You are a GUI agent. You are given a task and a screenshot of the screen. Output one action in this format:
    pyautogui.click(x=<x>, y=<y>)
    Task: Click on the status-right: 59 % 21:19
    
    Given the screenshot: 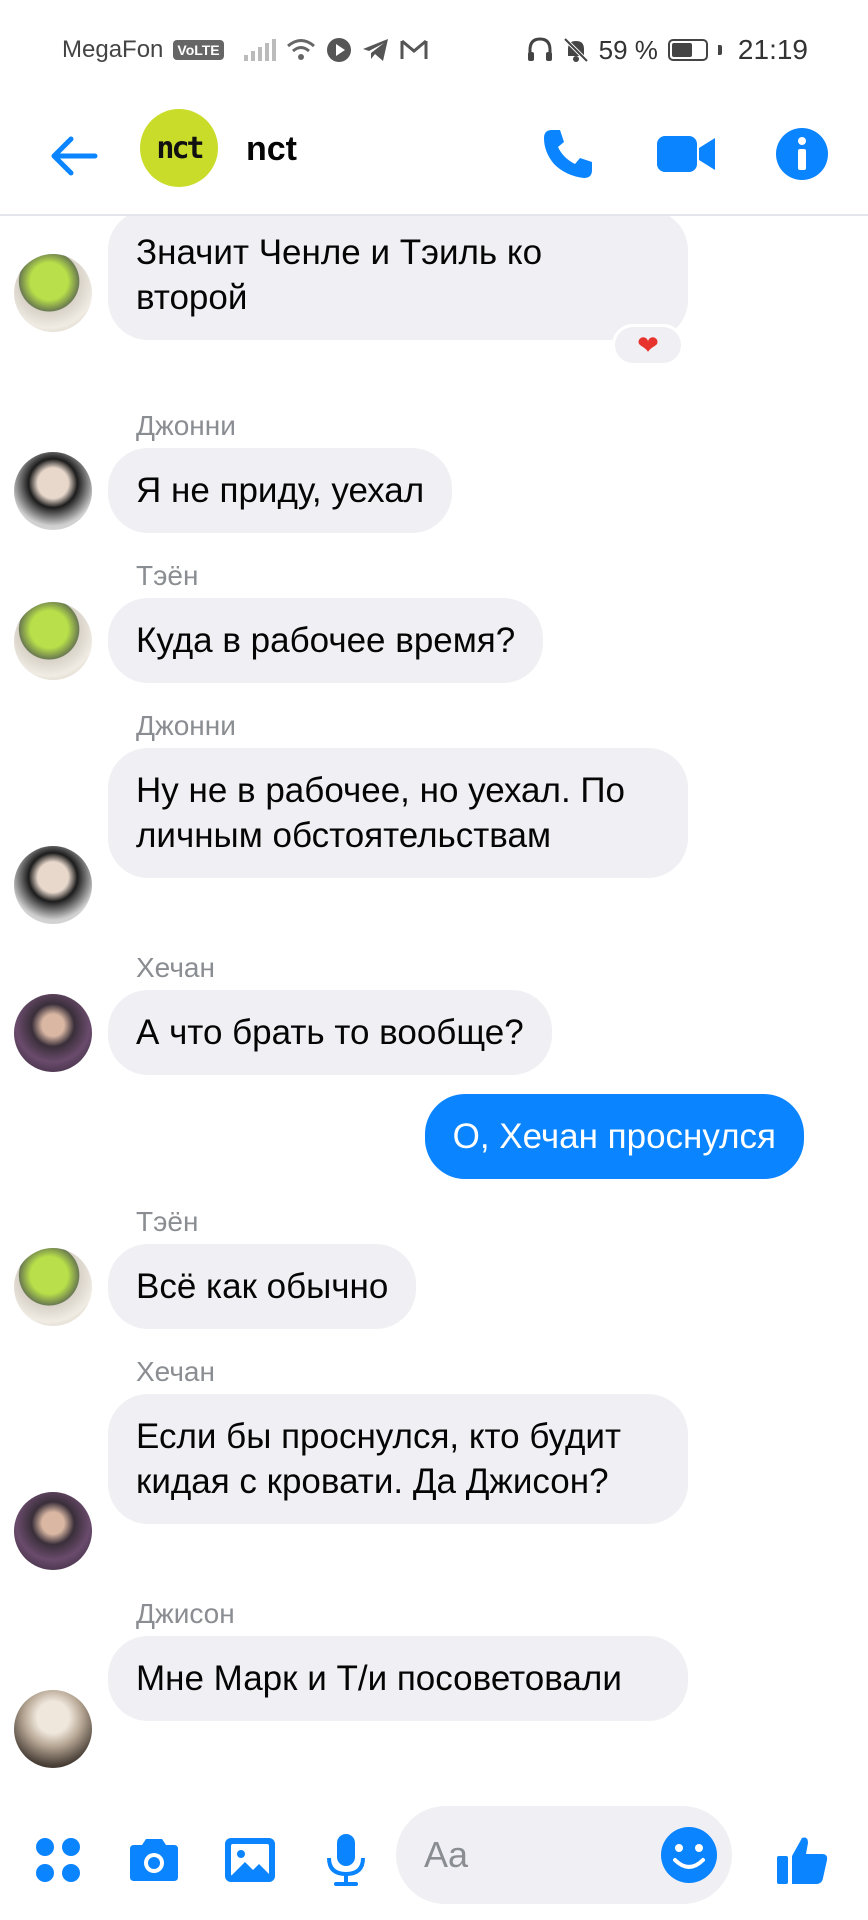 What is the action you would take?
    pyautogui.click(x=667, y=50)
    